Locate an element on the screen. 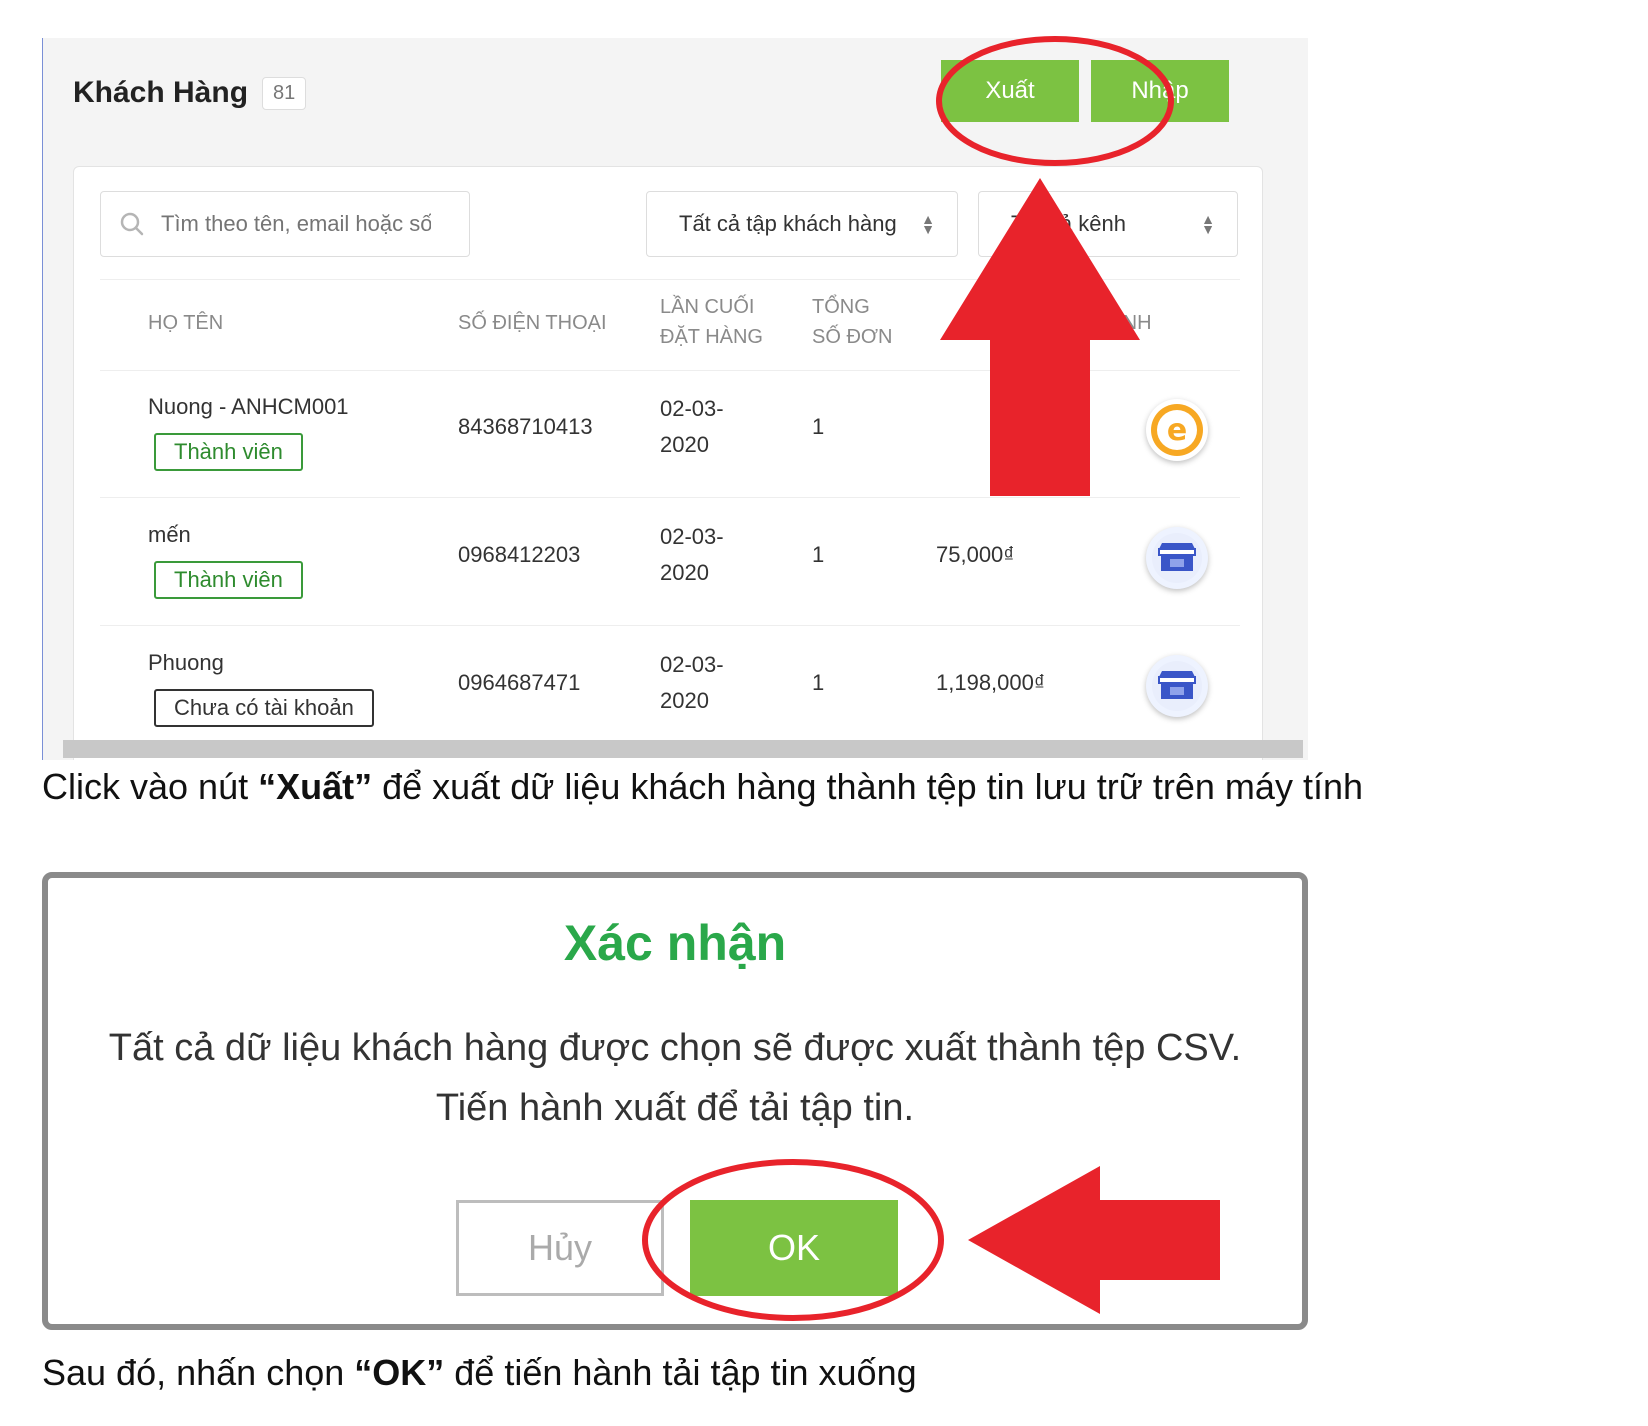  col-last-order: LẦN CUỐI ĐẶT HÀNG is located at coordinates (711, 322).